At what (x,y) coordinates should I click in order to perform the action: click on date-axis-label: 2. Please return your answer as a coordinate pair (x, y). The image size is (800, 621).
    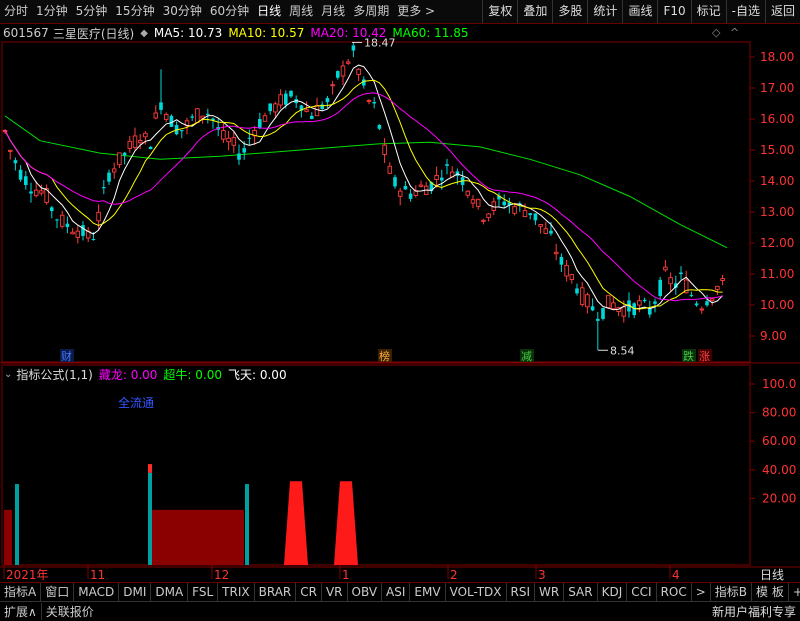
    Looking at the image, I should click on (454, 575).